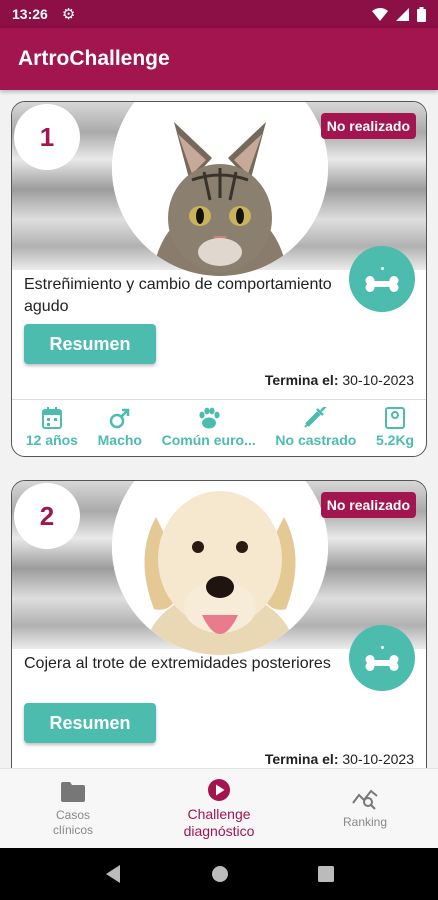 The width and height of the screenshot is (438, 900). What do you see at coordinates (365, 822) in the screenshot?
I see `nav-ranking-label: Ranking` at bounding box center [365, 822].